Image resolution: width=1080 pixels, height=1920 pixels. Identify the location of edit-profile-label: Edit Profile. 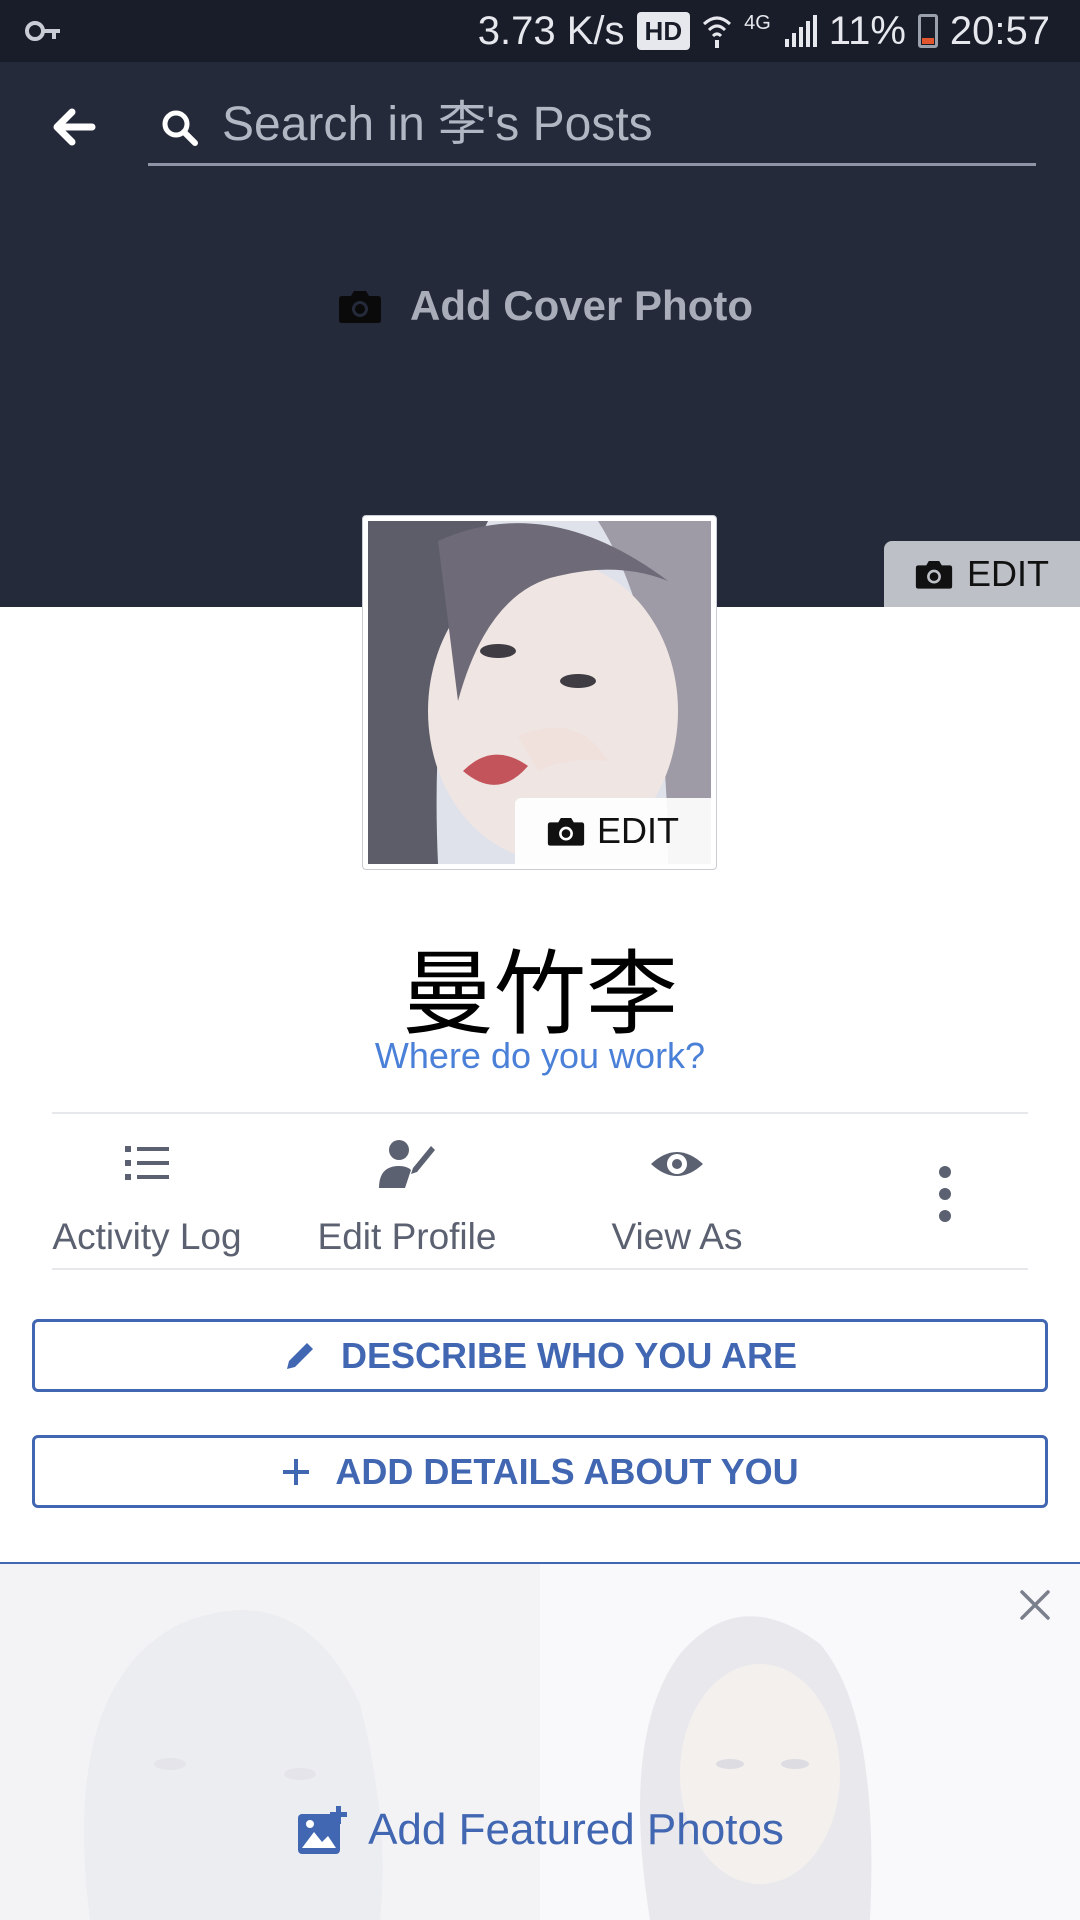
(407, 1236).